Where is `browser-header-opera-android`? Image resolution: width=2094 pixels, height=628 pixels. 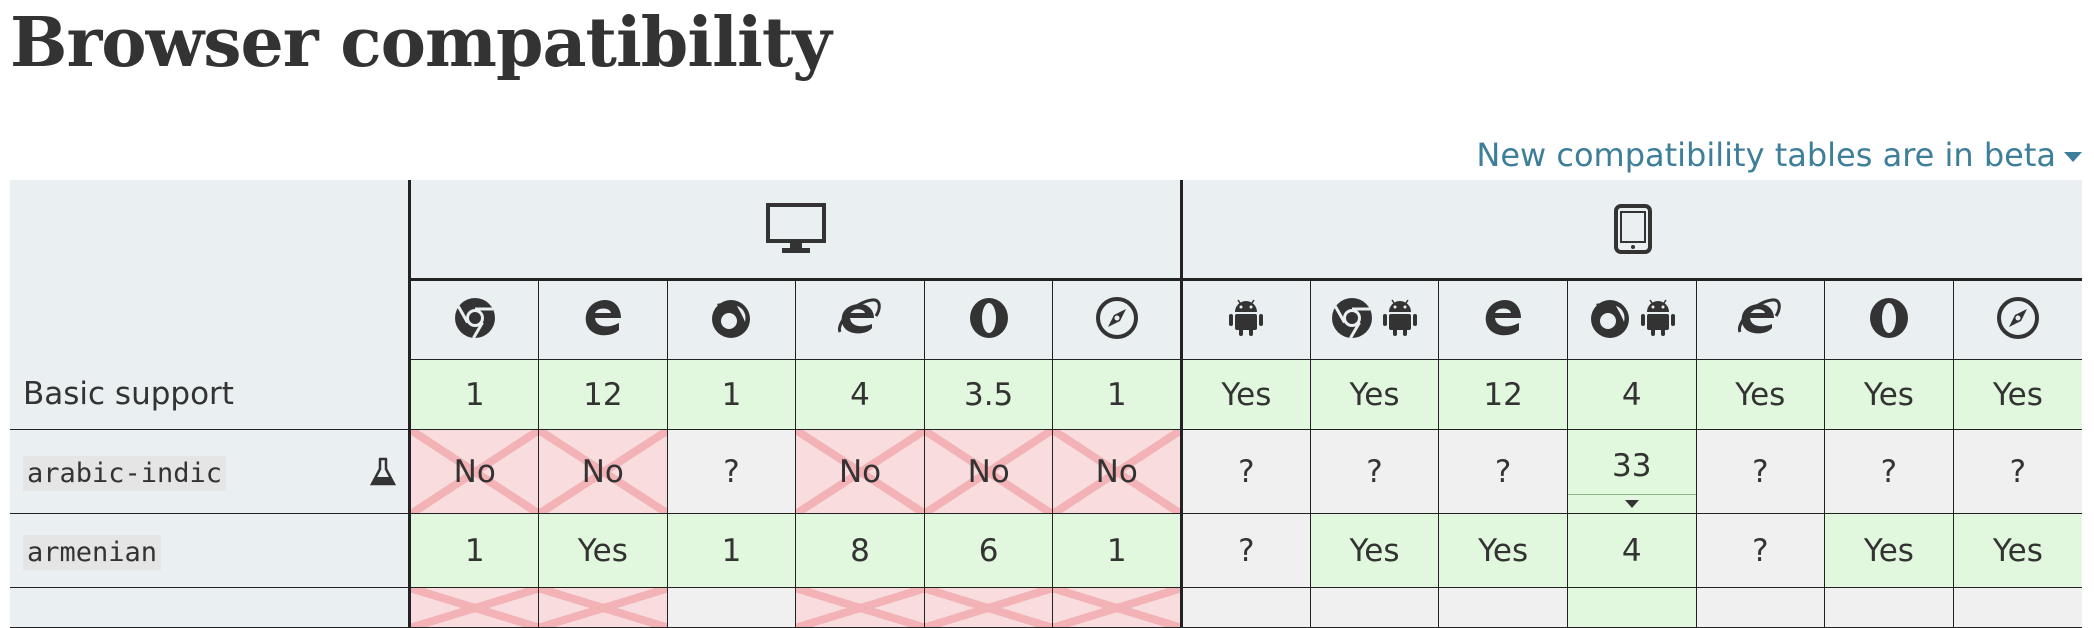 browser-header-opera-android is located at coordinates (1889, 319).